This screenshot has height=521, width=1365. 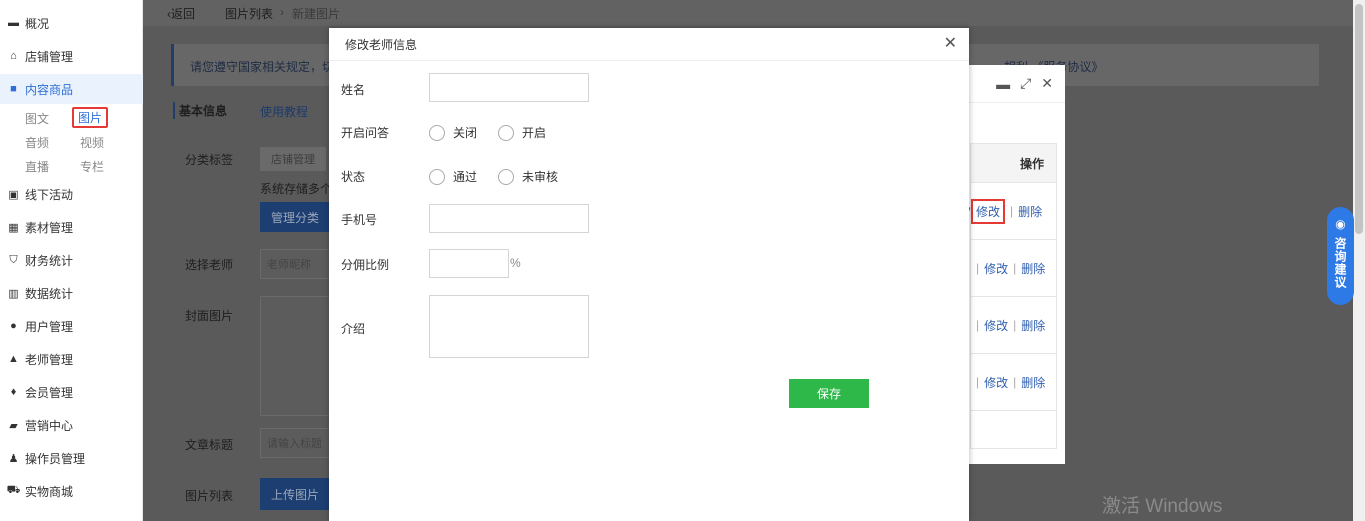 What do you see at coordinates (829, 393) in the screenshot?
I see `save-button: 保存` at bounding box center [829, 393].